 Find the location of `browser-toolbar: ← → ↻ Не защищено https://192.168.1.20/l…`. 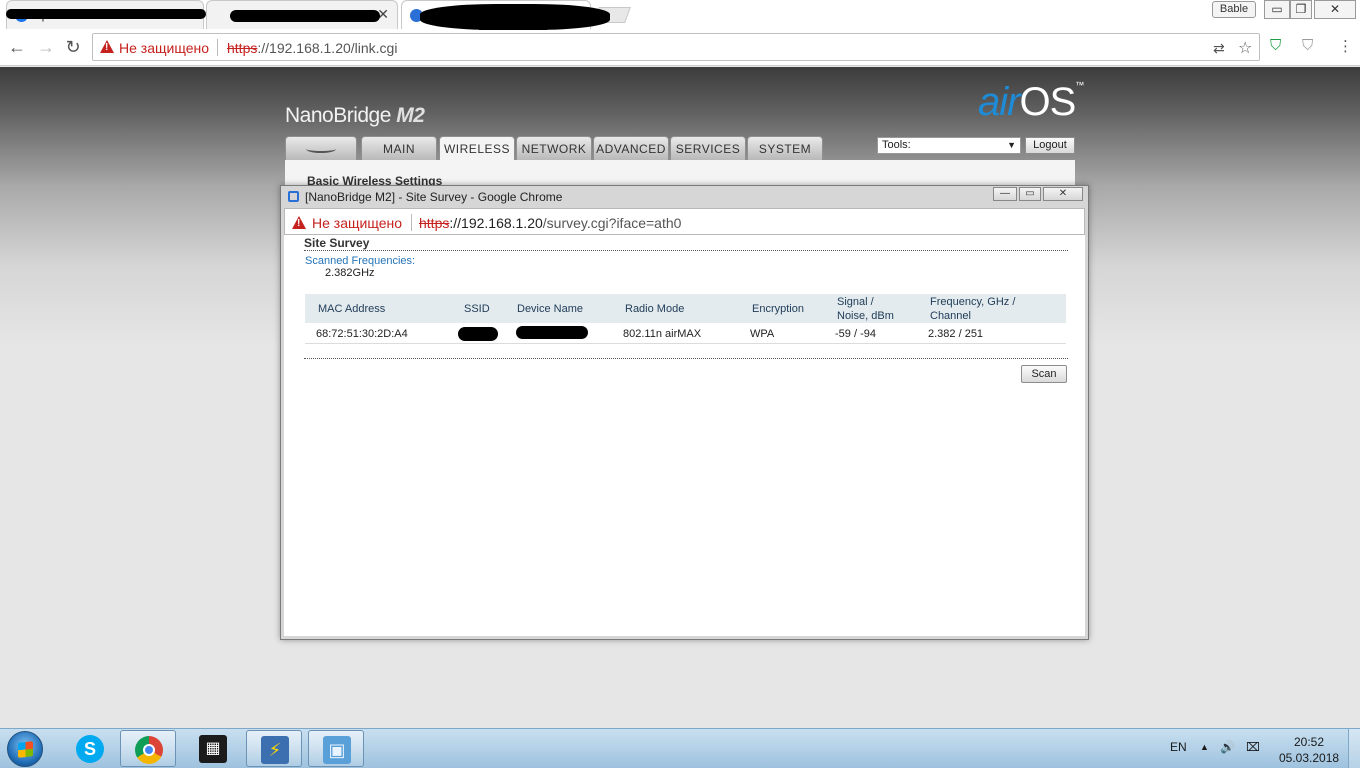

browser-toolbar: ← → ↻ Не защищено https://192.168.1.20/l… is located at coordinates (680, 48).